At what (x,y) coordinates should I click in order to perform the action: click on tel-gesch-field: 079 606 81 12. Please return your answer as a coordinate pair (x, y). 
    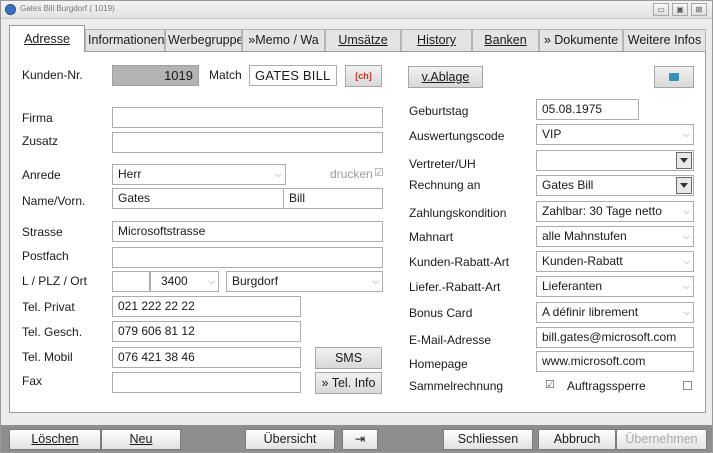
    Looking at the image, I should click on (206, 331).